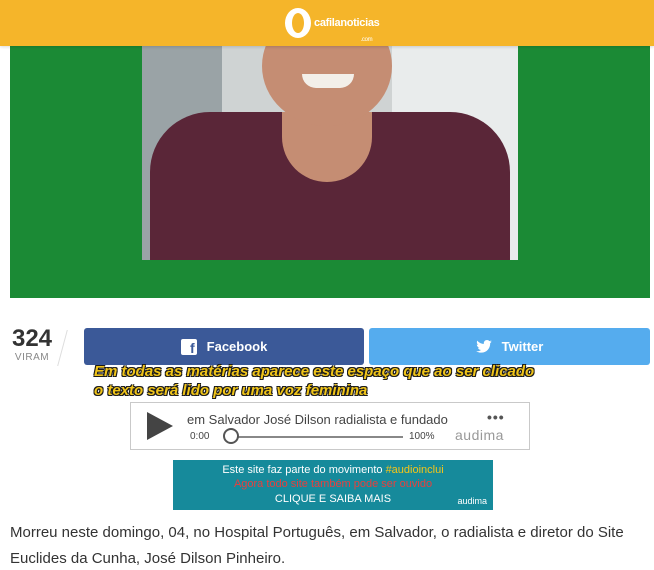 This screenshot has width=654, height=570. I want to click on view-count-label: VIRAM, so click(32, 357).